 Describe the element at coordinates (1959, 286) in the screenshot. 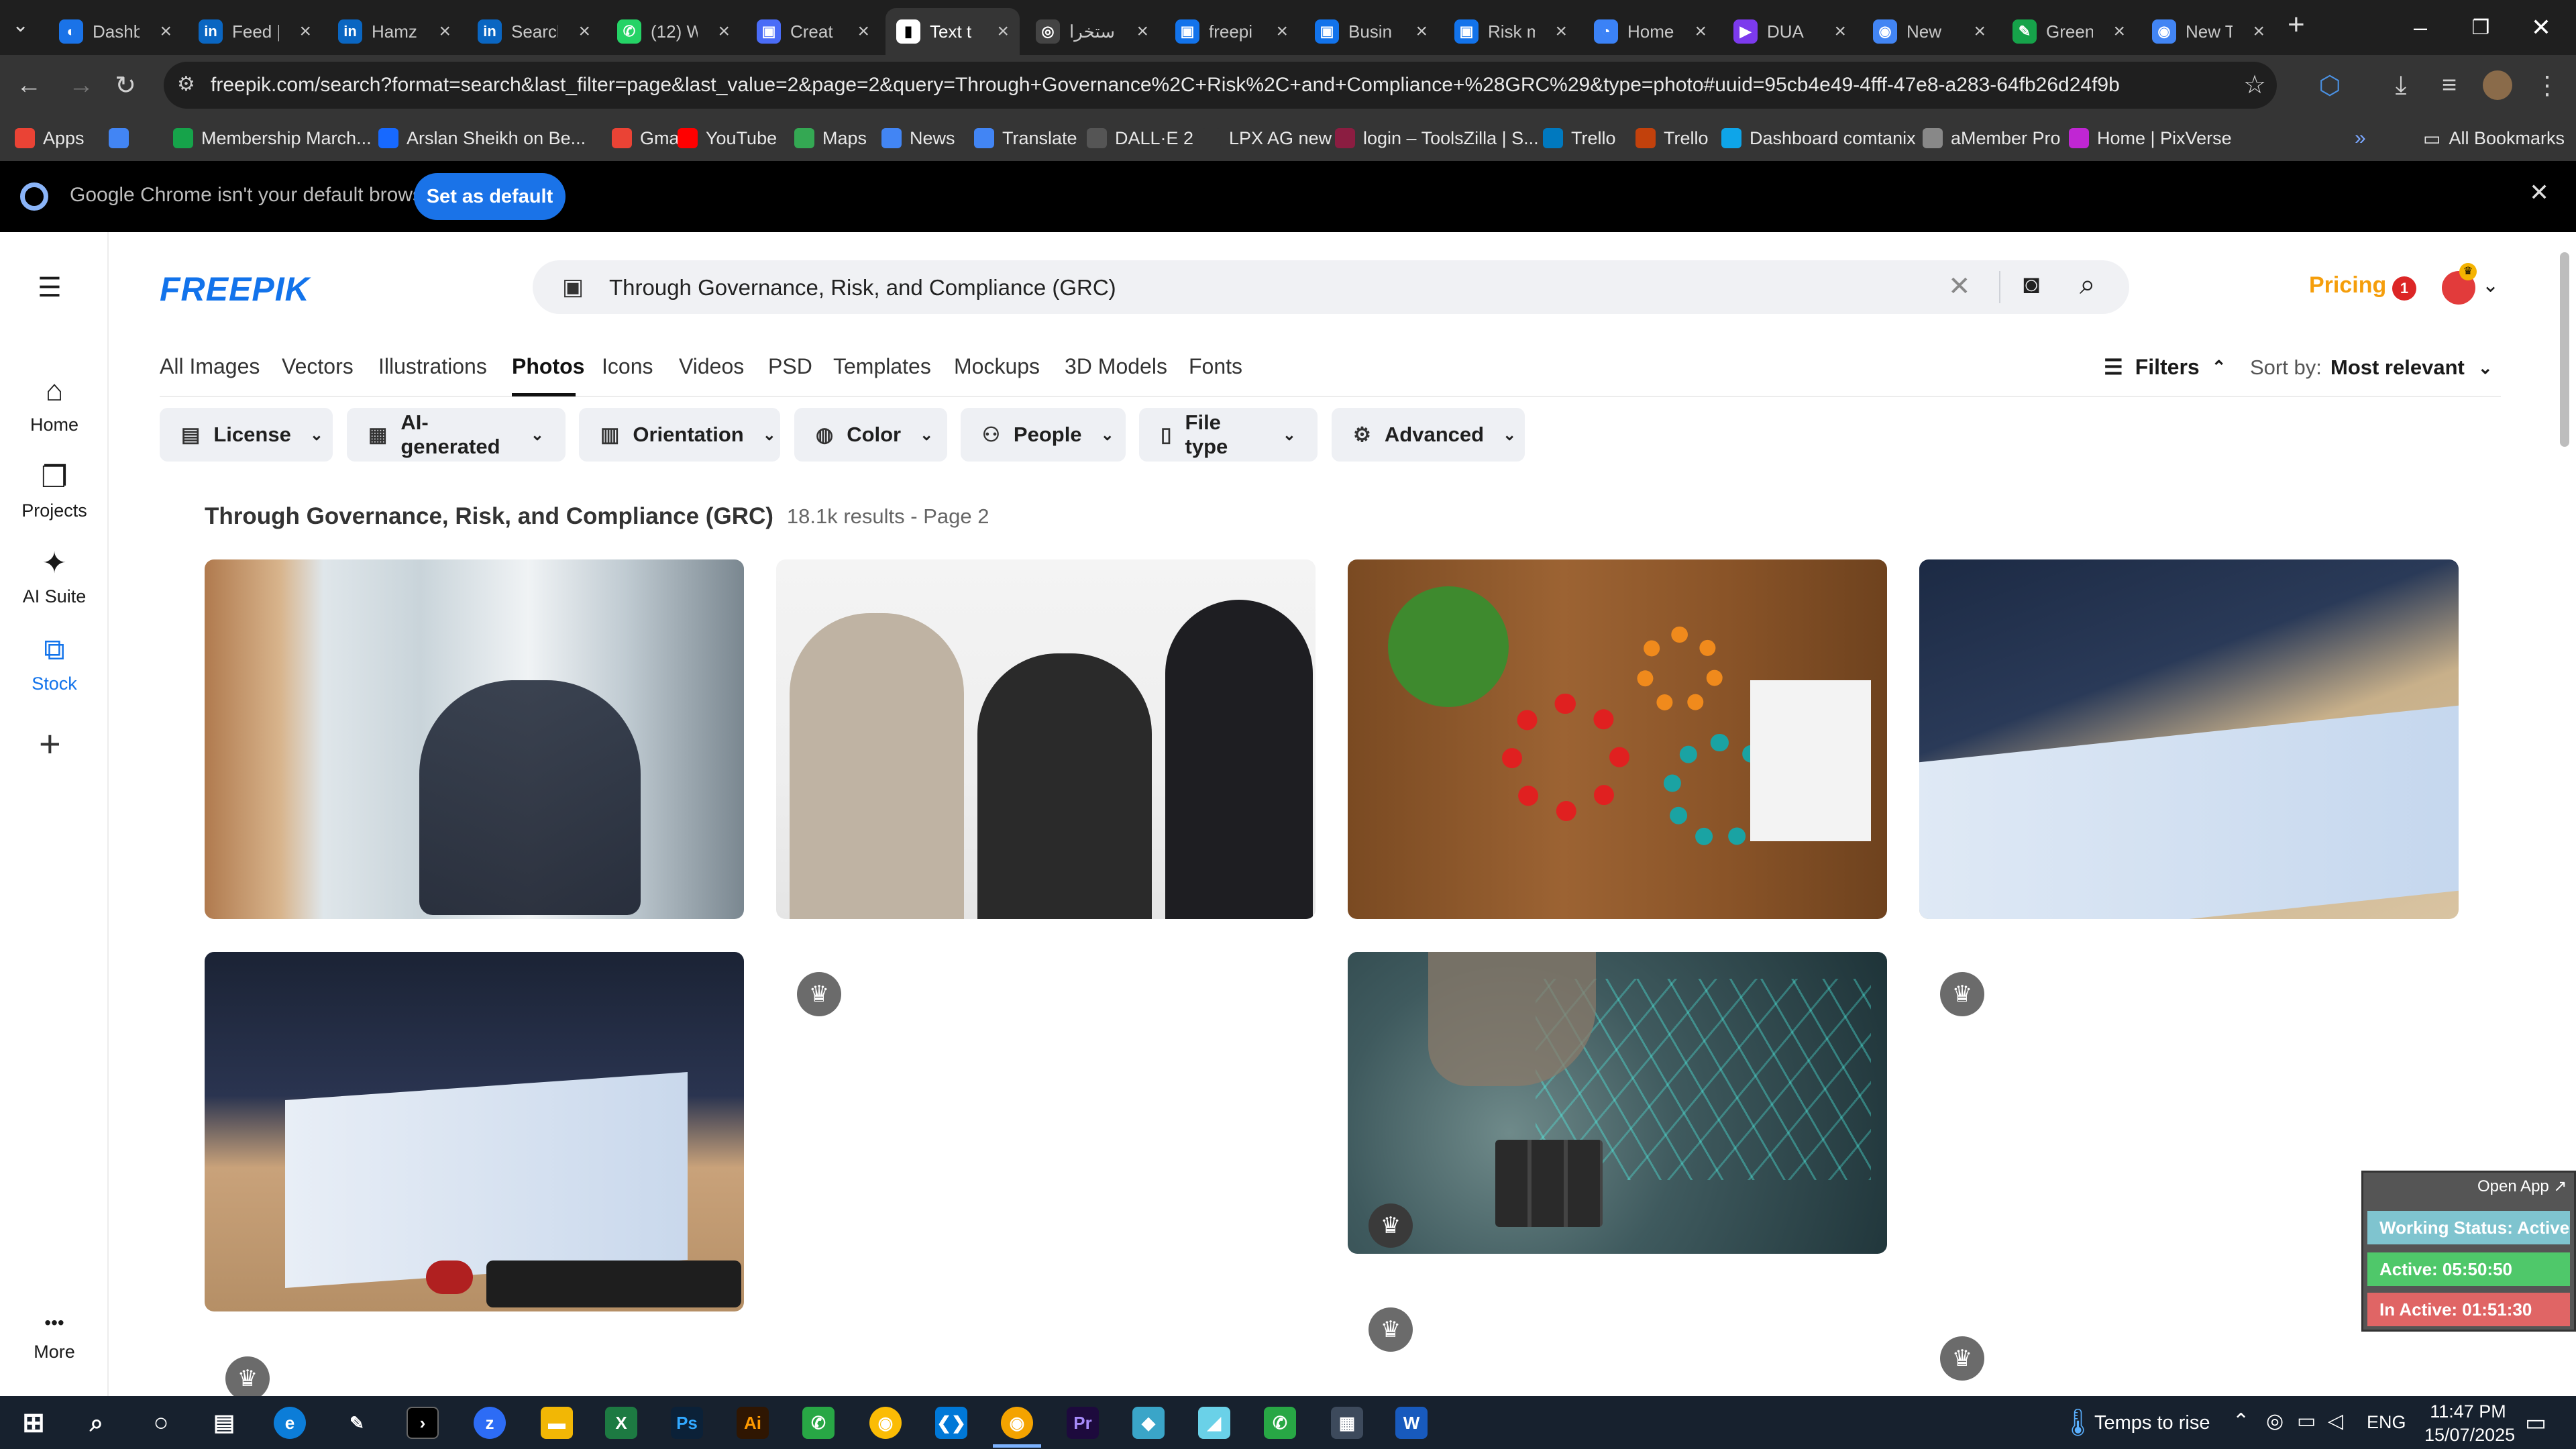

I see `clear-search-icon: ✕` at that location.